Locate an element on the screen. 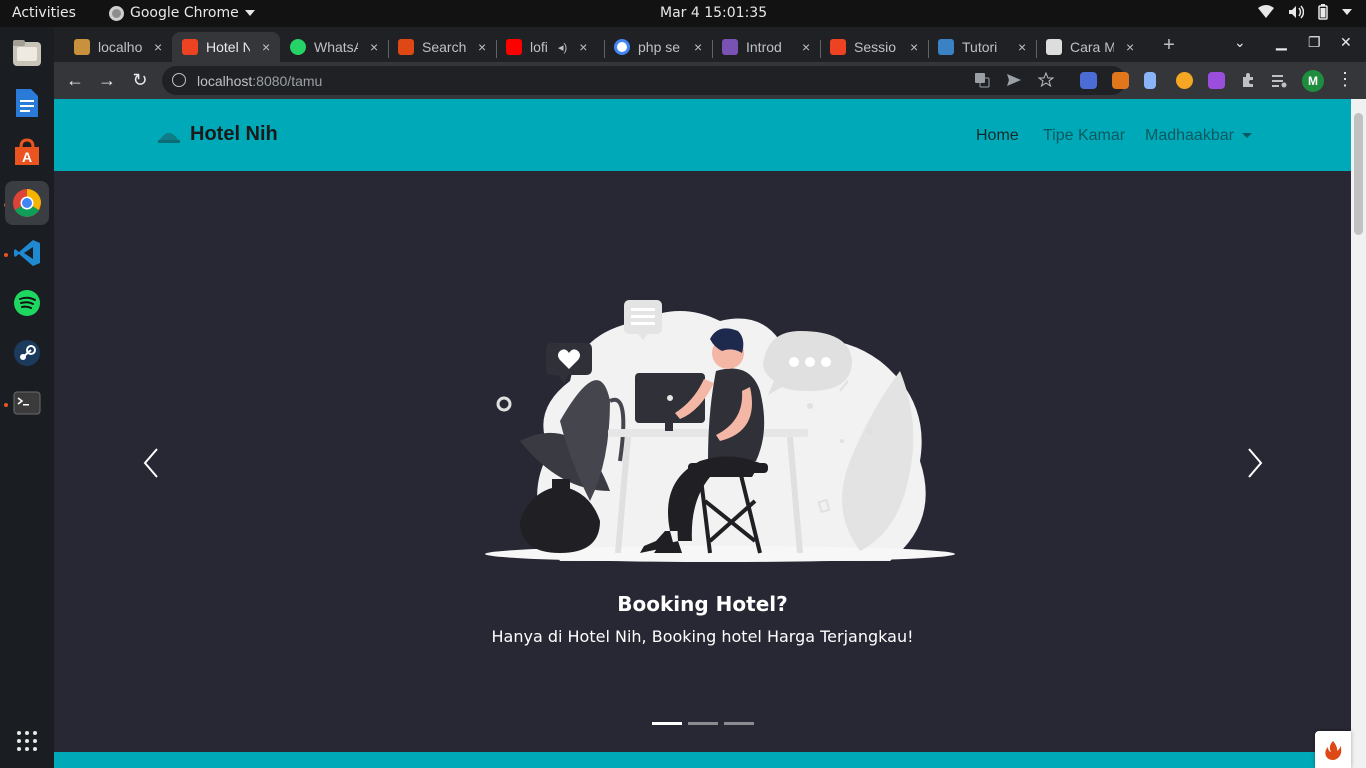  address-bar: localhost:8080/tamu is located at coordinates (644, 80).